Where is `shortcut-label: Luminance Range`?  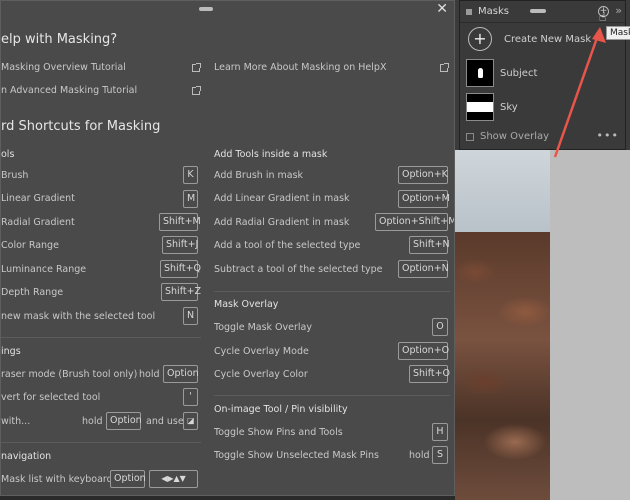 shortcut-label: Luminance Range is located at coordinates (44, 269).